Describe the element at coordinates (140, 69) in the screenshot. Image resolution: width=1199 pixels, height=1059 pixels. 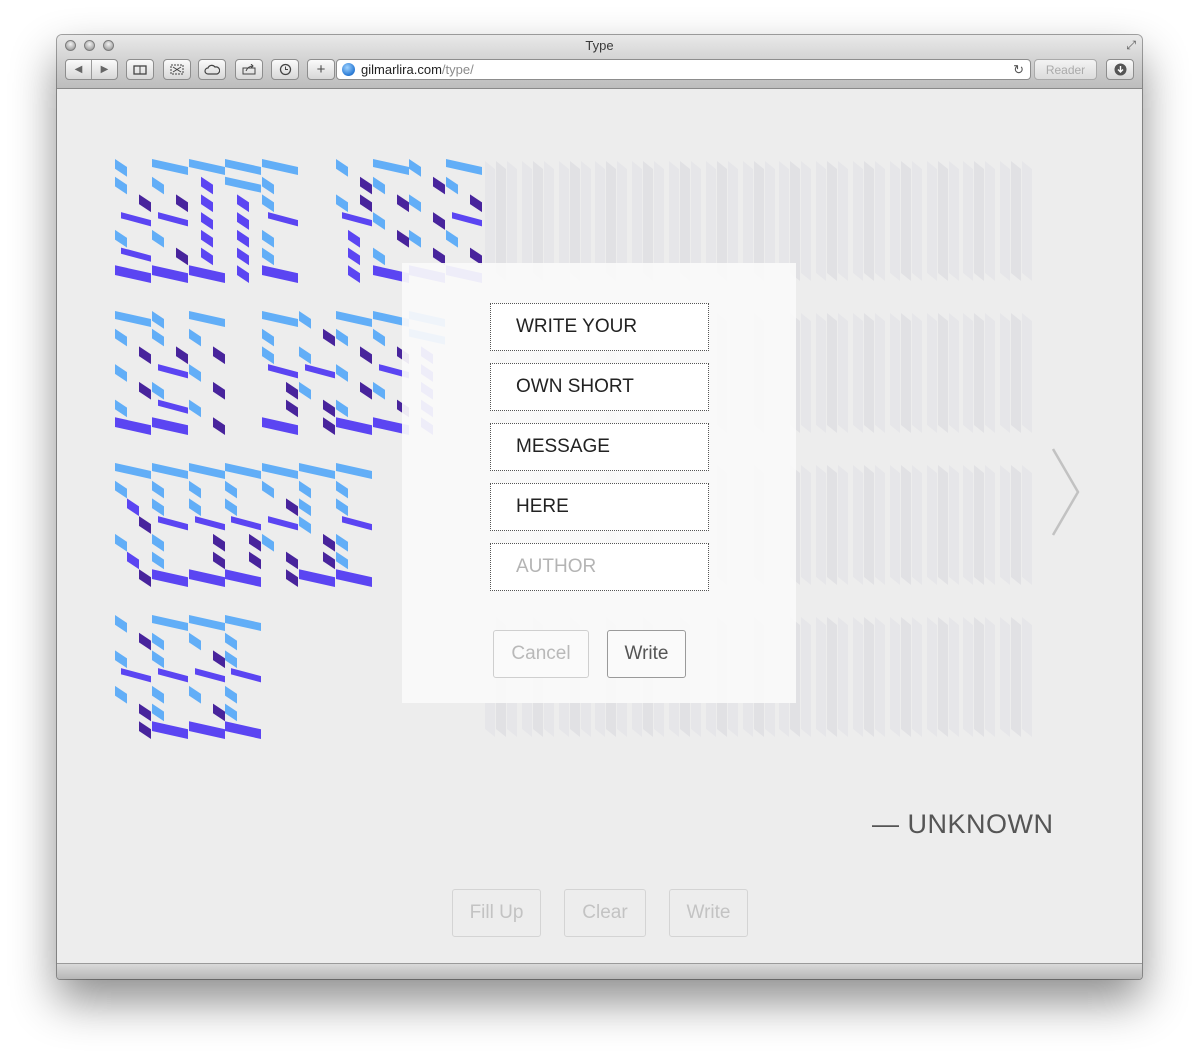
I see `reading-list-button` at that location.